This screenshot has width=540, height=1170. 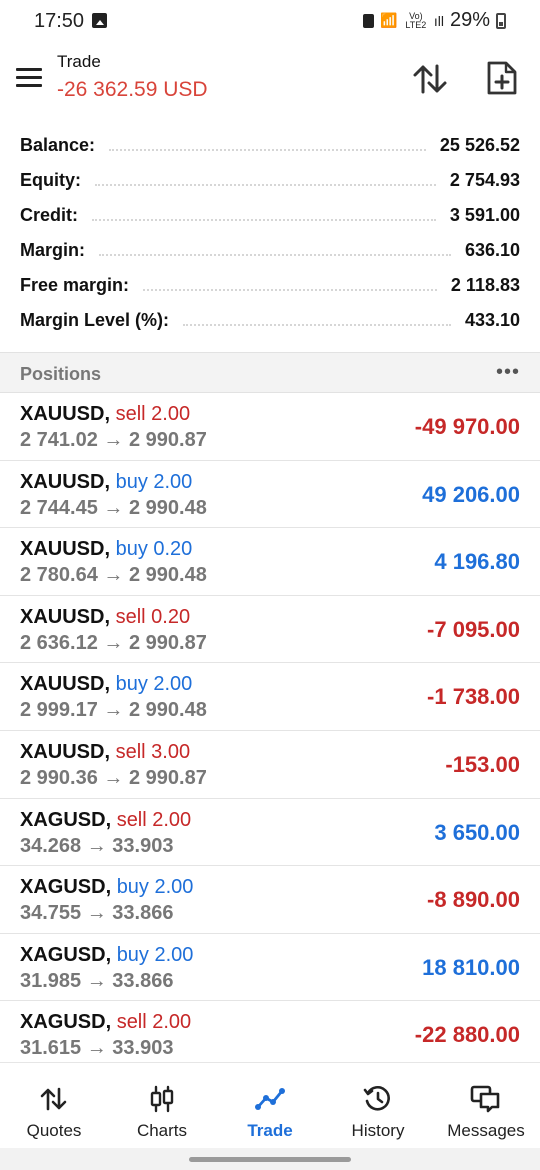 I want to click on nav-label: Trade, so click(x=270, y=1130).